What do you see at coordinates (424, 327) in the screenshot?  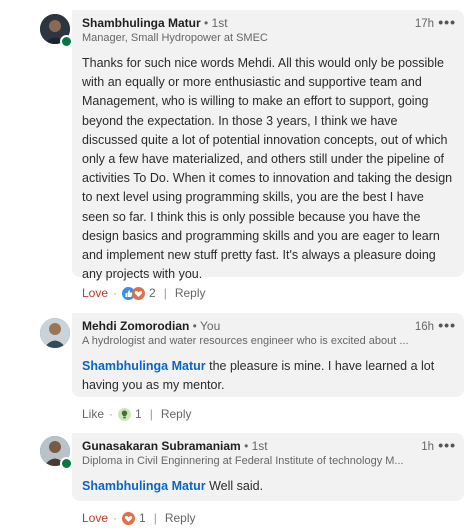 I see `timestamp: 16h` at bounding box center [424, 327].